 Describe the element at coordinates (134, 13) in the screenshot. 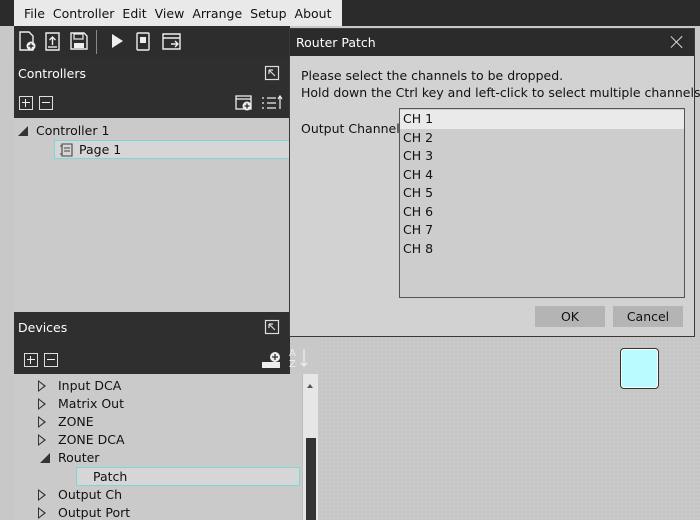

I see `menu-edit: Edit` at that location.